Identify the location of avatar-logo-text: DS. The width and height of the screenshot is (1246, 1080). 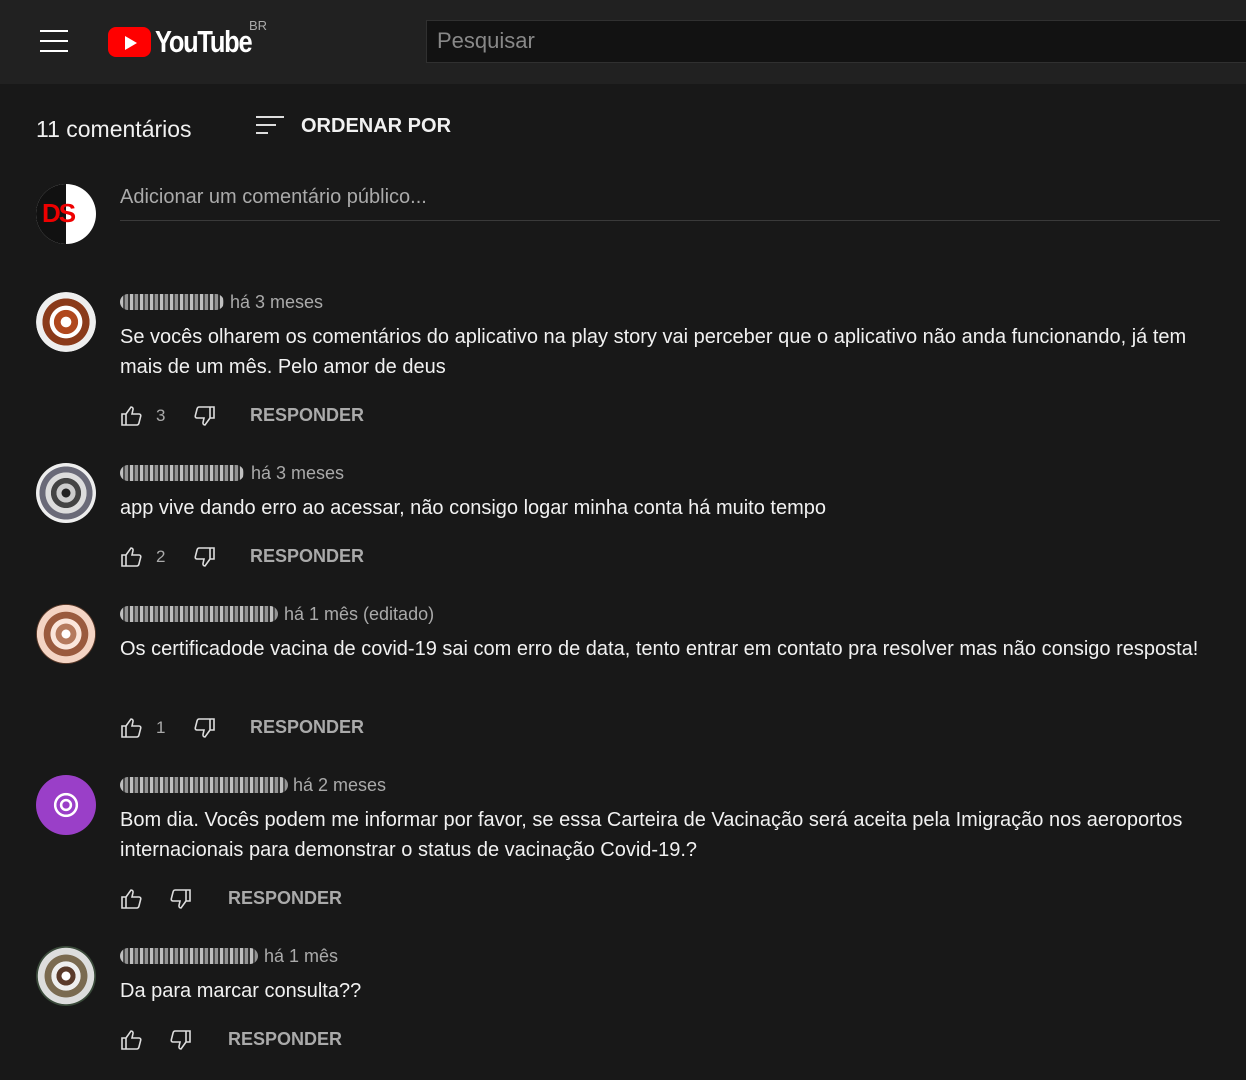
(59, 213).